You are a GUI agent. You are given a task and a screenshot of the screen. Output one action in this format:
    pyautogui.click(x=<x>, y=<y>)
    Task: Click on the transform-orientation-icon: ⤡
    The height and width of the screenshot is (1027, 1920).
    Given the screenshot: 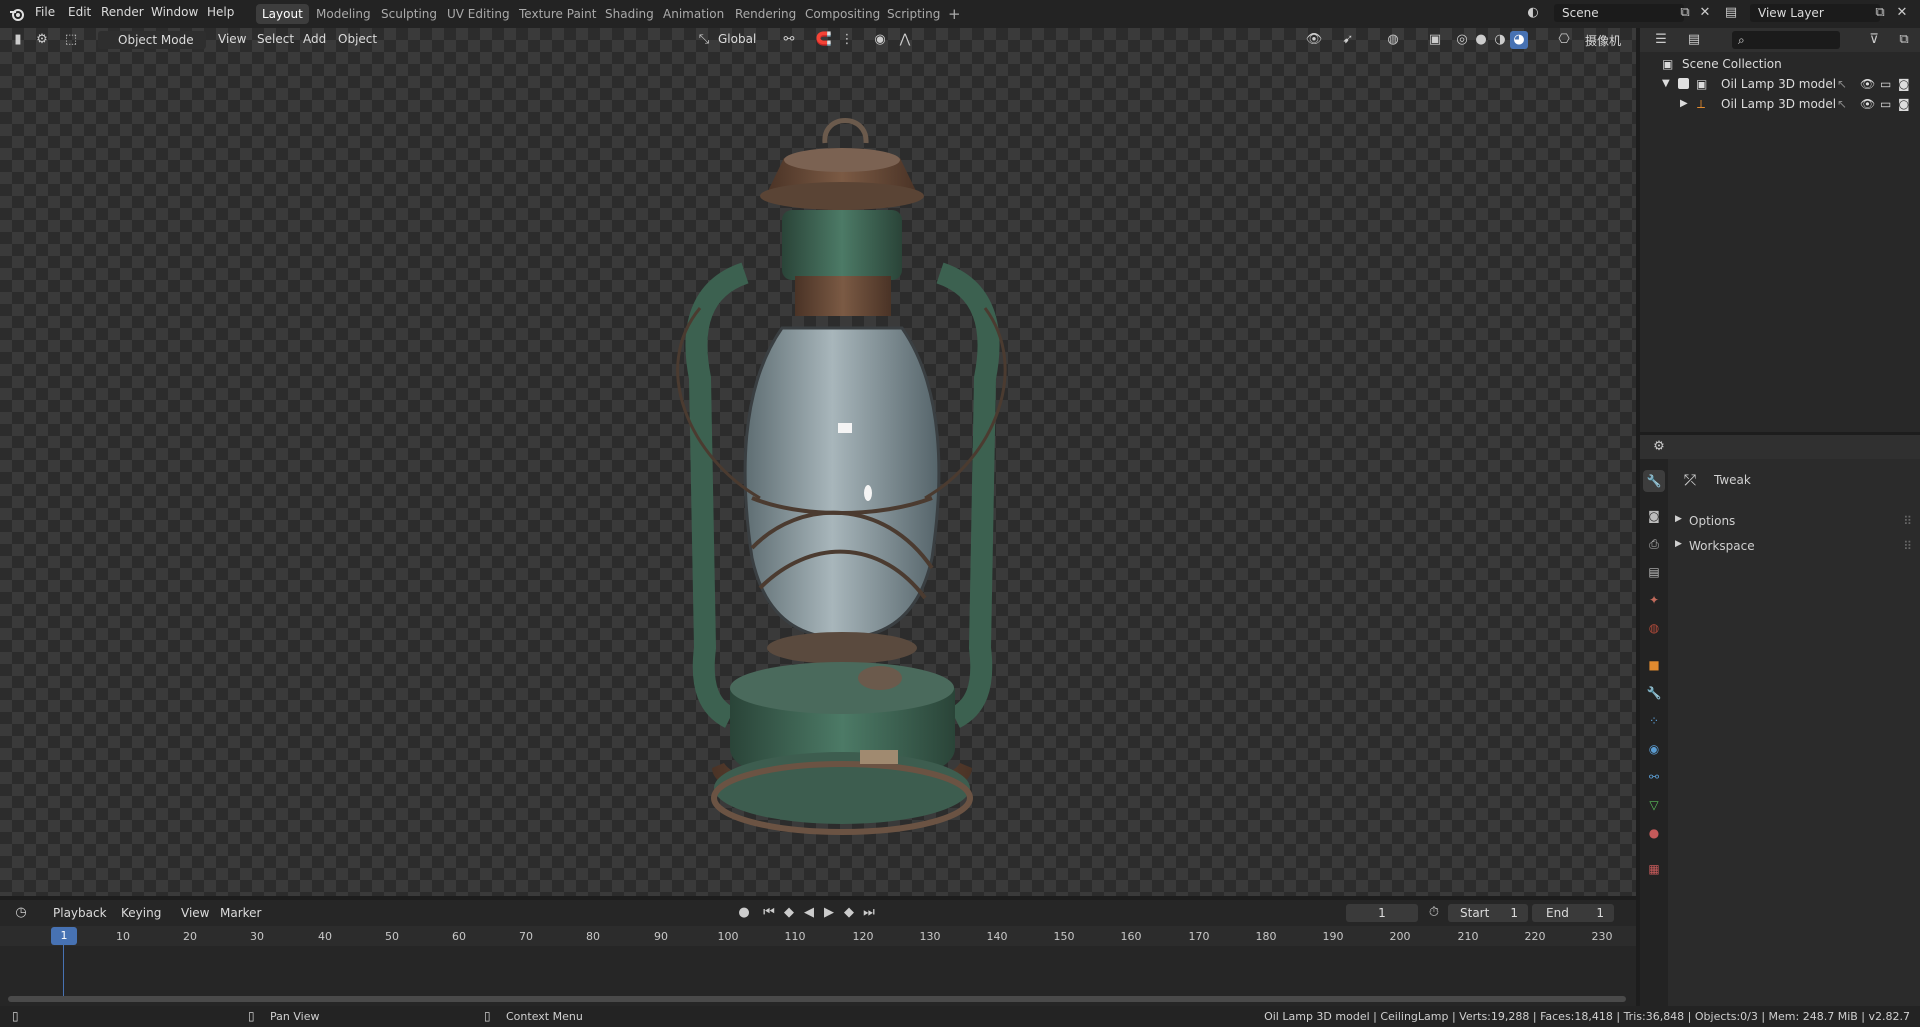 What is the action you would take?
    pyautogui.click(x=704, y=40)
    